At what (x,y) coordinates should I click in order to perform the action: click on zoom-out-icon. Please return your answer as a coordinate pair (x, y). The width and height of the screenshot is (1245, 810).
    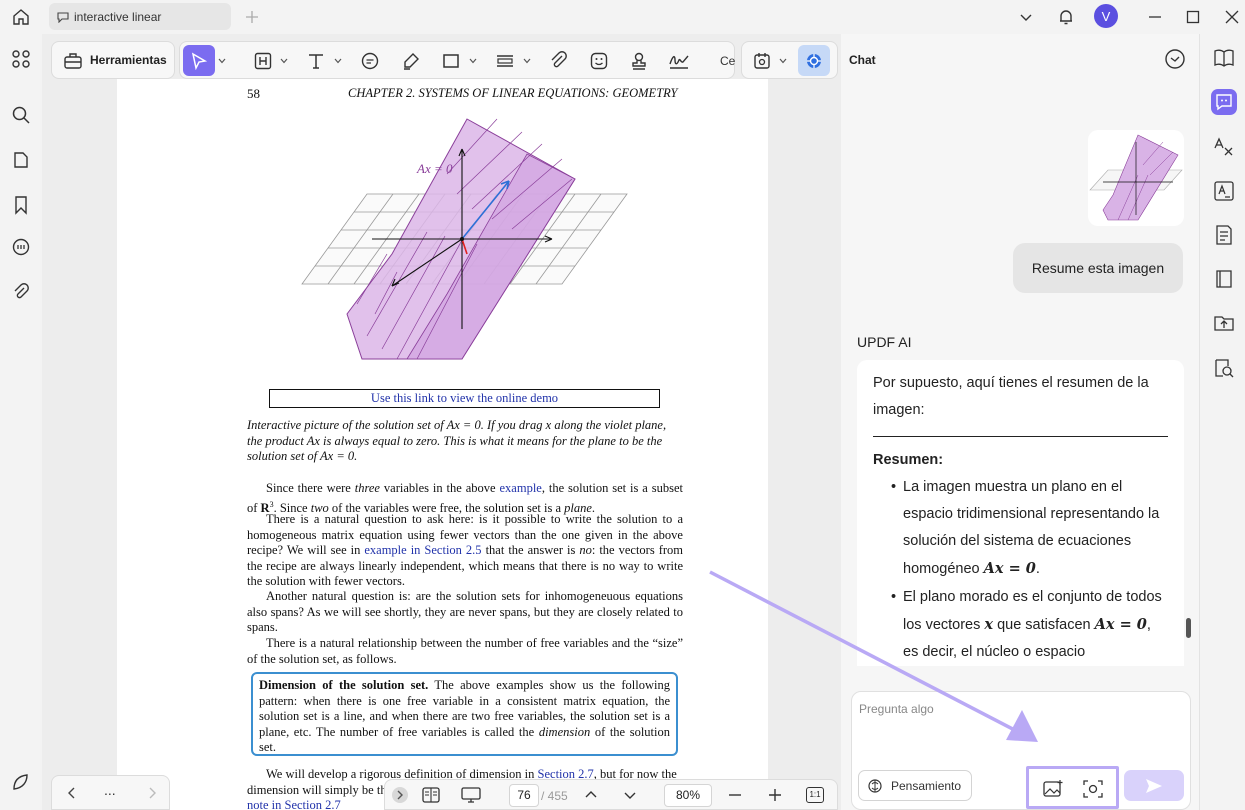
    Looking at the image, I should click on (735, 795).